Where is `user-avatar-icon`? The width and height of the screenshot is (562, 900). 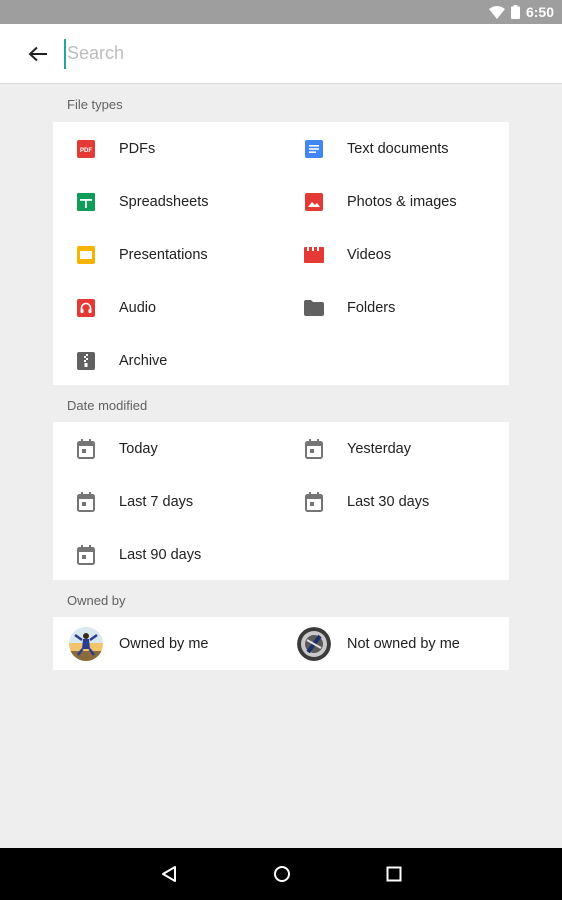 user-avatar-icon is located at coordinates (86, 643).